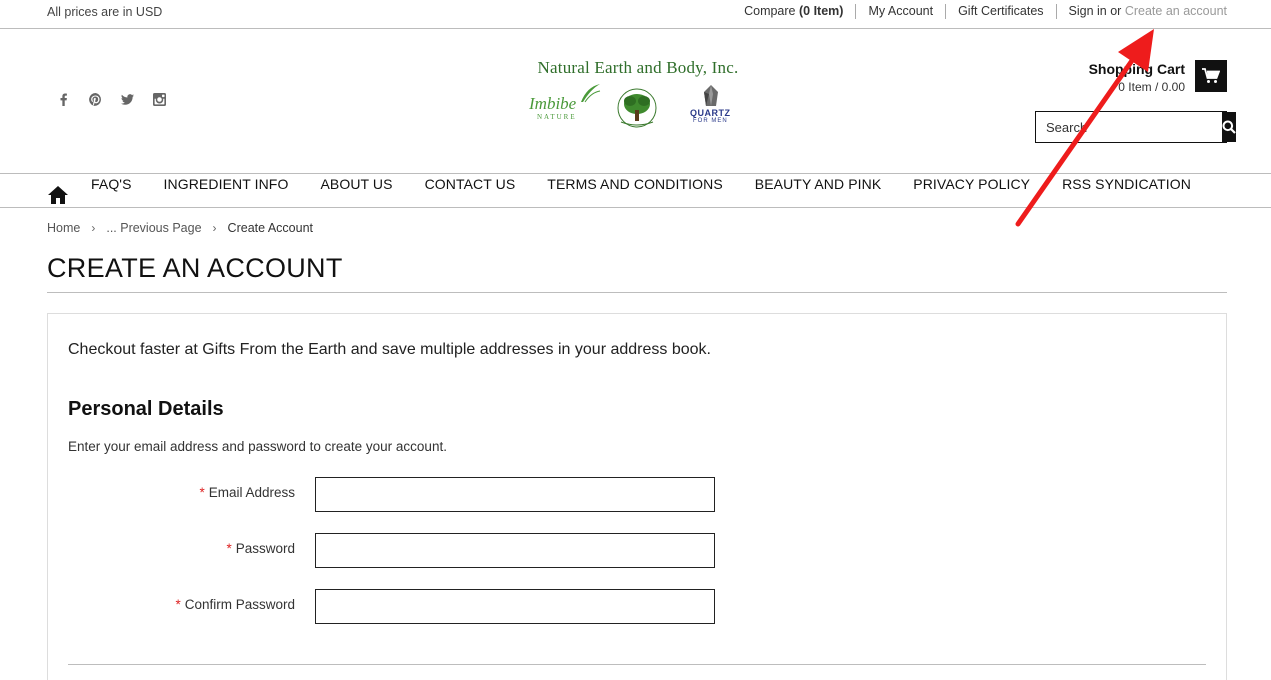 The image size is (1271, 680). I want to click on compare-count: (0 Item), so click(821, 11).